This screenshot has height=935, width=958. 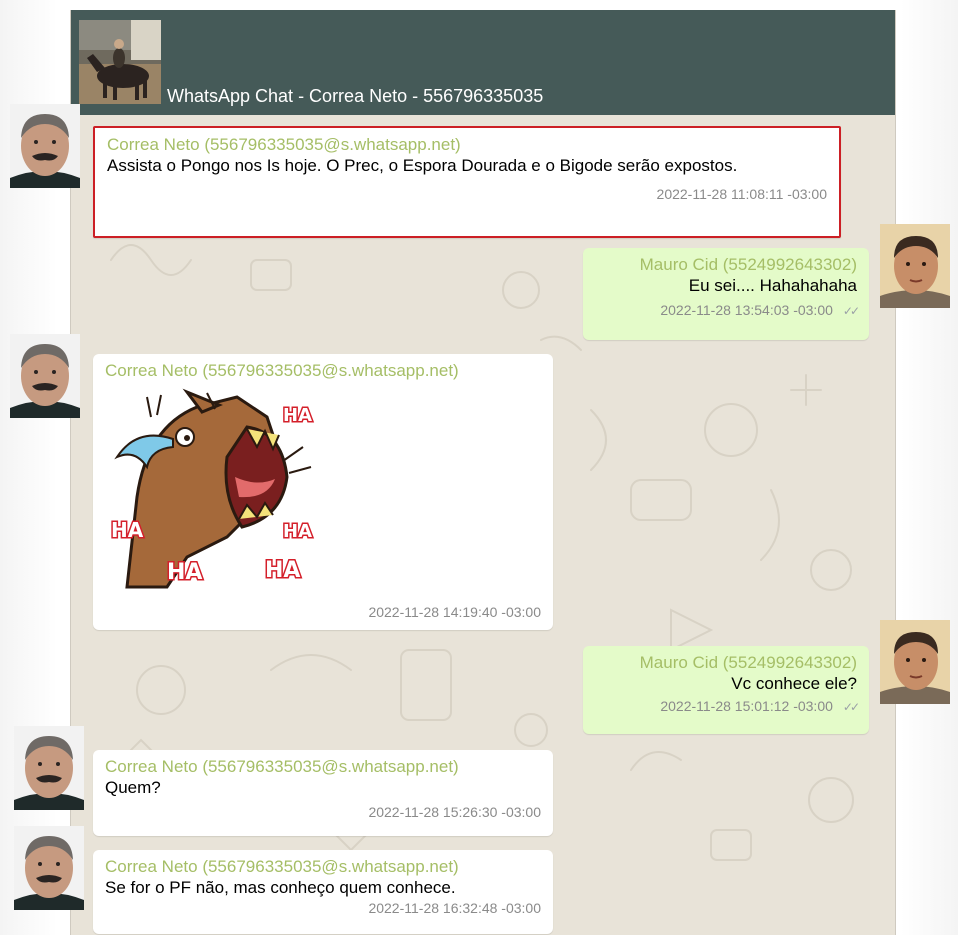 What do you see at coordinates (133, 787) in the screenshot?
I see `message-text: Quem?` at bounding box center [133, 787].